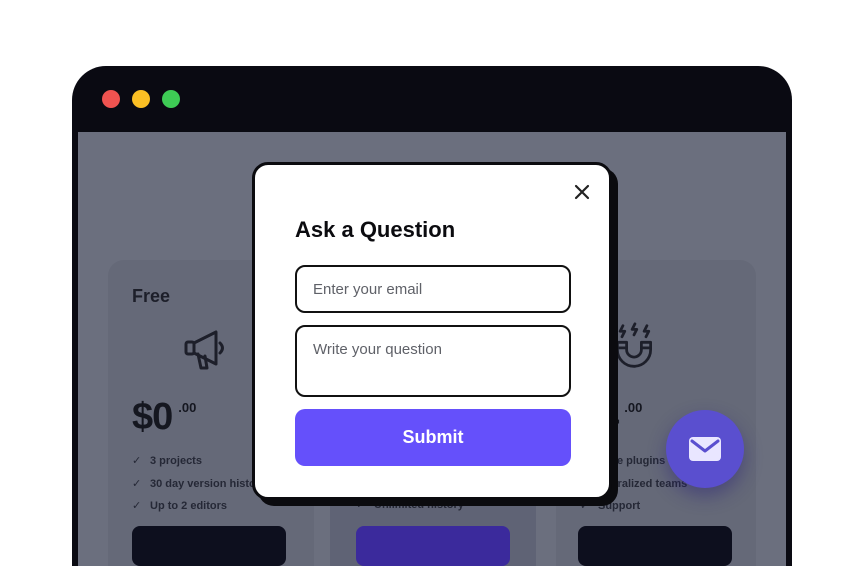  I want to click on price-amount: $0, so click(152, 417).